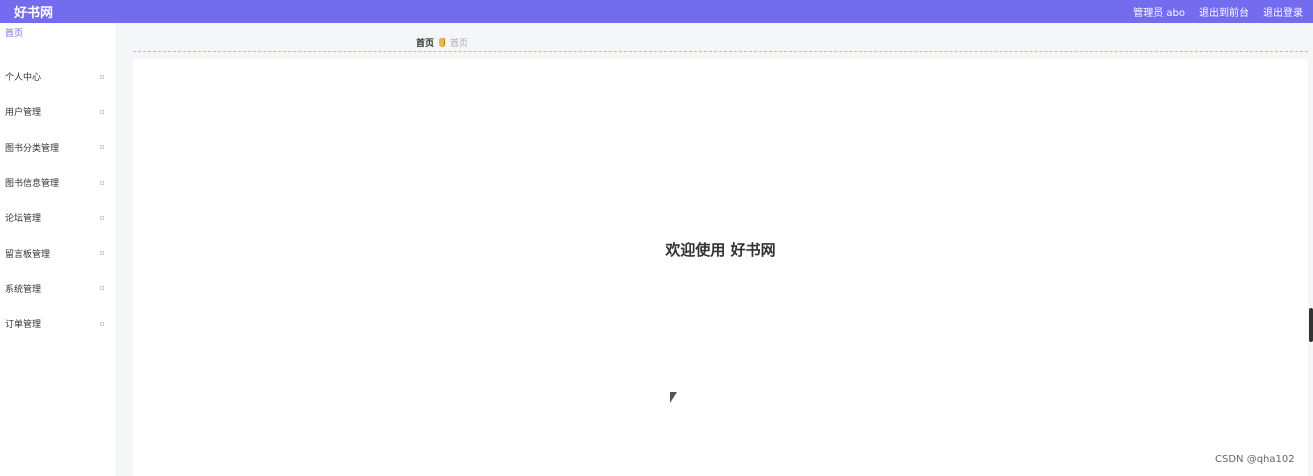 The height and width of the screenshot is (476, 1313). Describe the element at coordinates (14, 33) in the screenshot. I see `sidebar-item-label: 首页` at that location.